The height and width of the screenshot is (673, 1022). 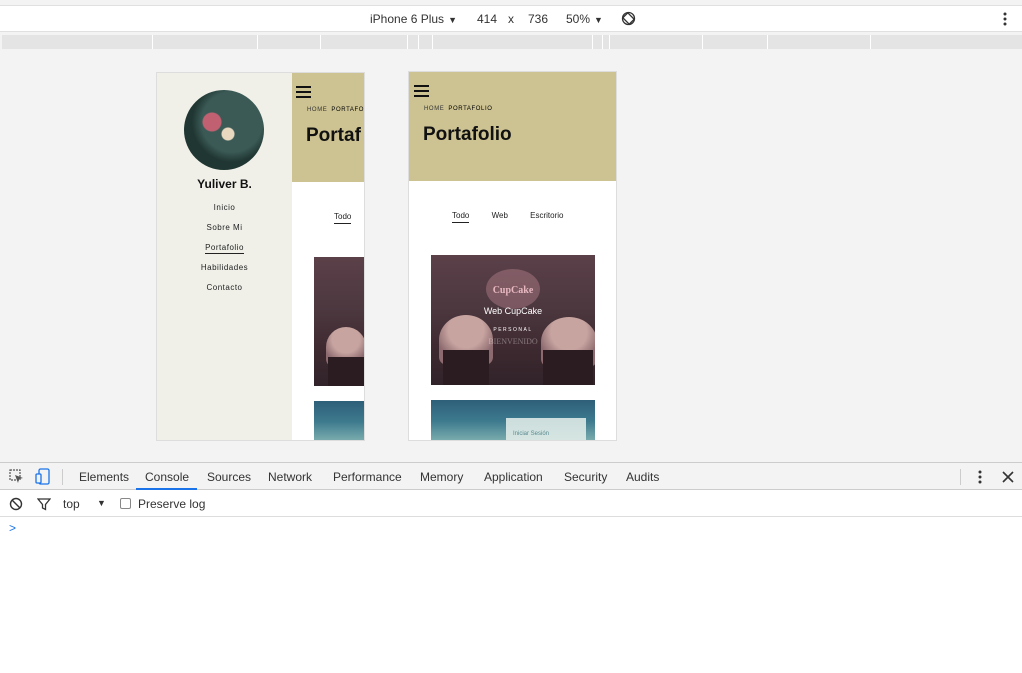 What do you see at coordinates (980, 477) in the screenshot?
I see `devtools-menu-icon` at bounding box center [980, 477].